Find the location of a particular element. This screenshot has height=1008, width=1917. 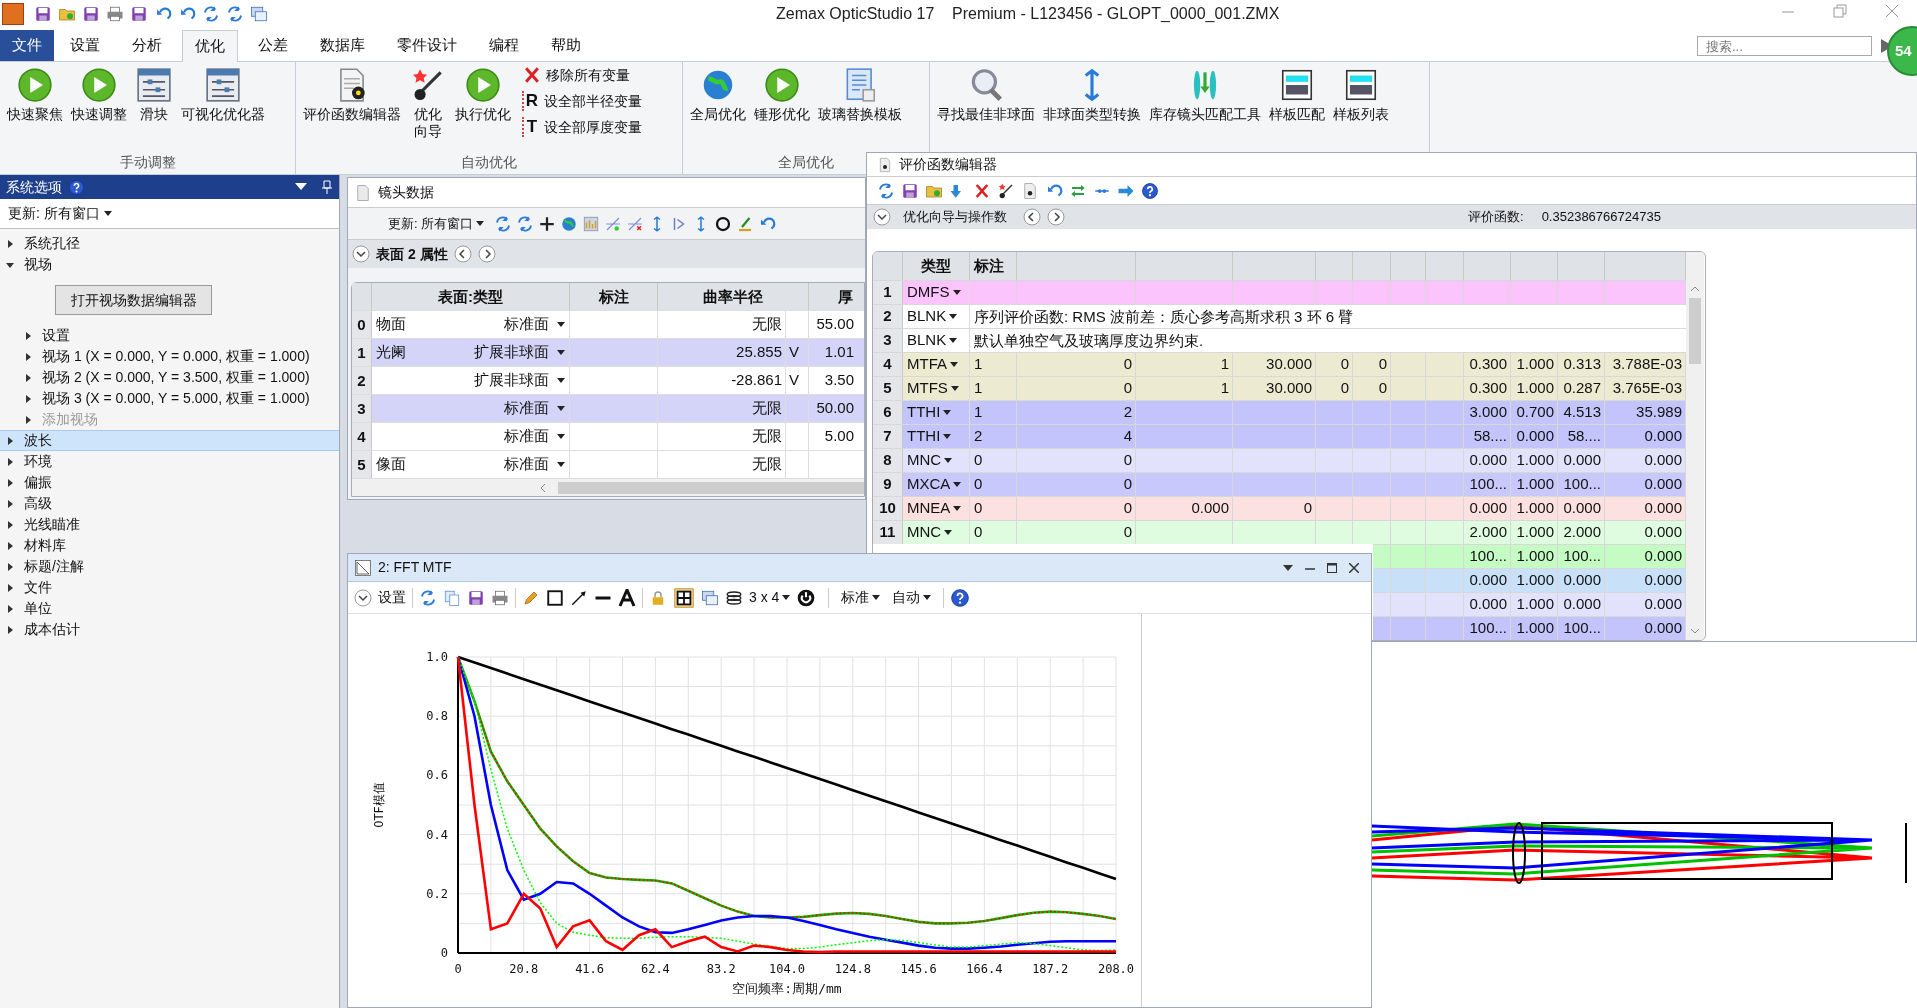

ribbon-group-label: 全局优化 is located at coordinates (806, 162).